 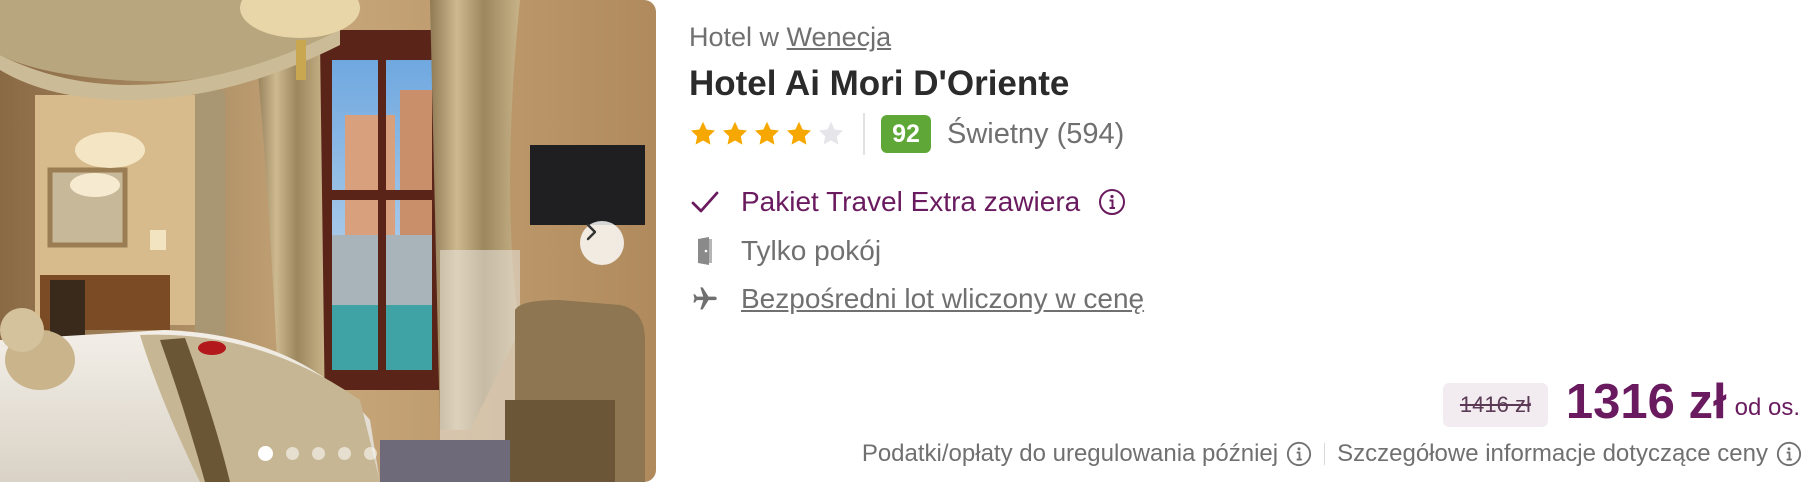 I want to click on rating-divider, so click(x=864, y=134).